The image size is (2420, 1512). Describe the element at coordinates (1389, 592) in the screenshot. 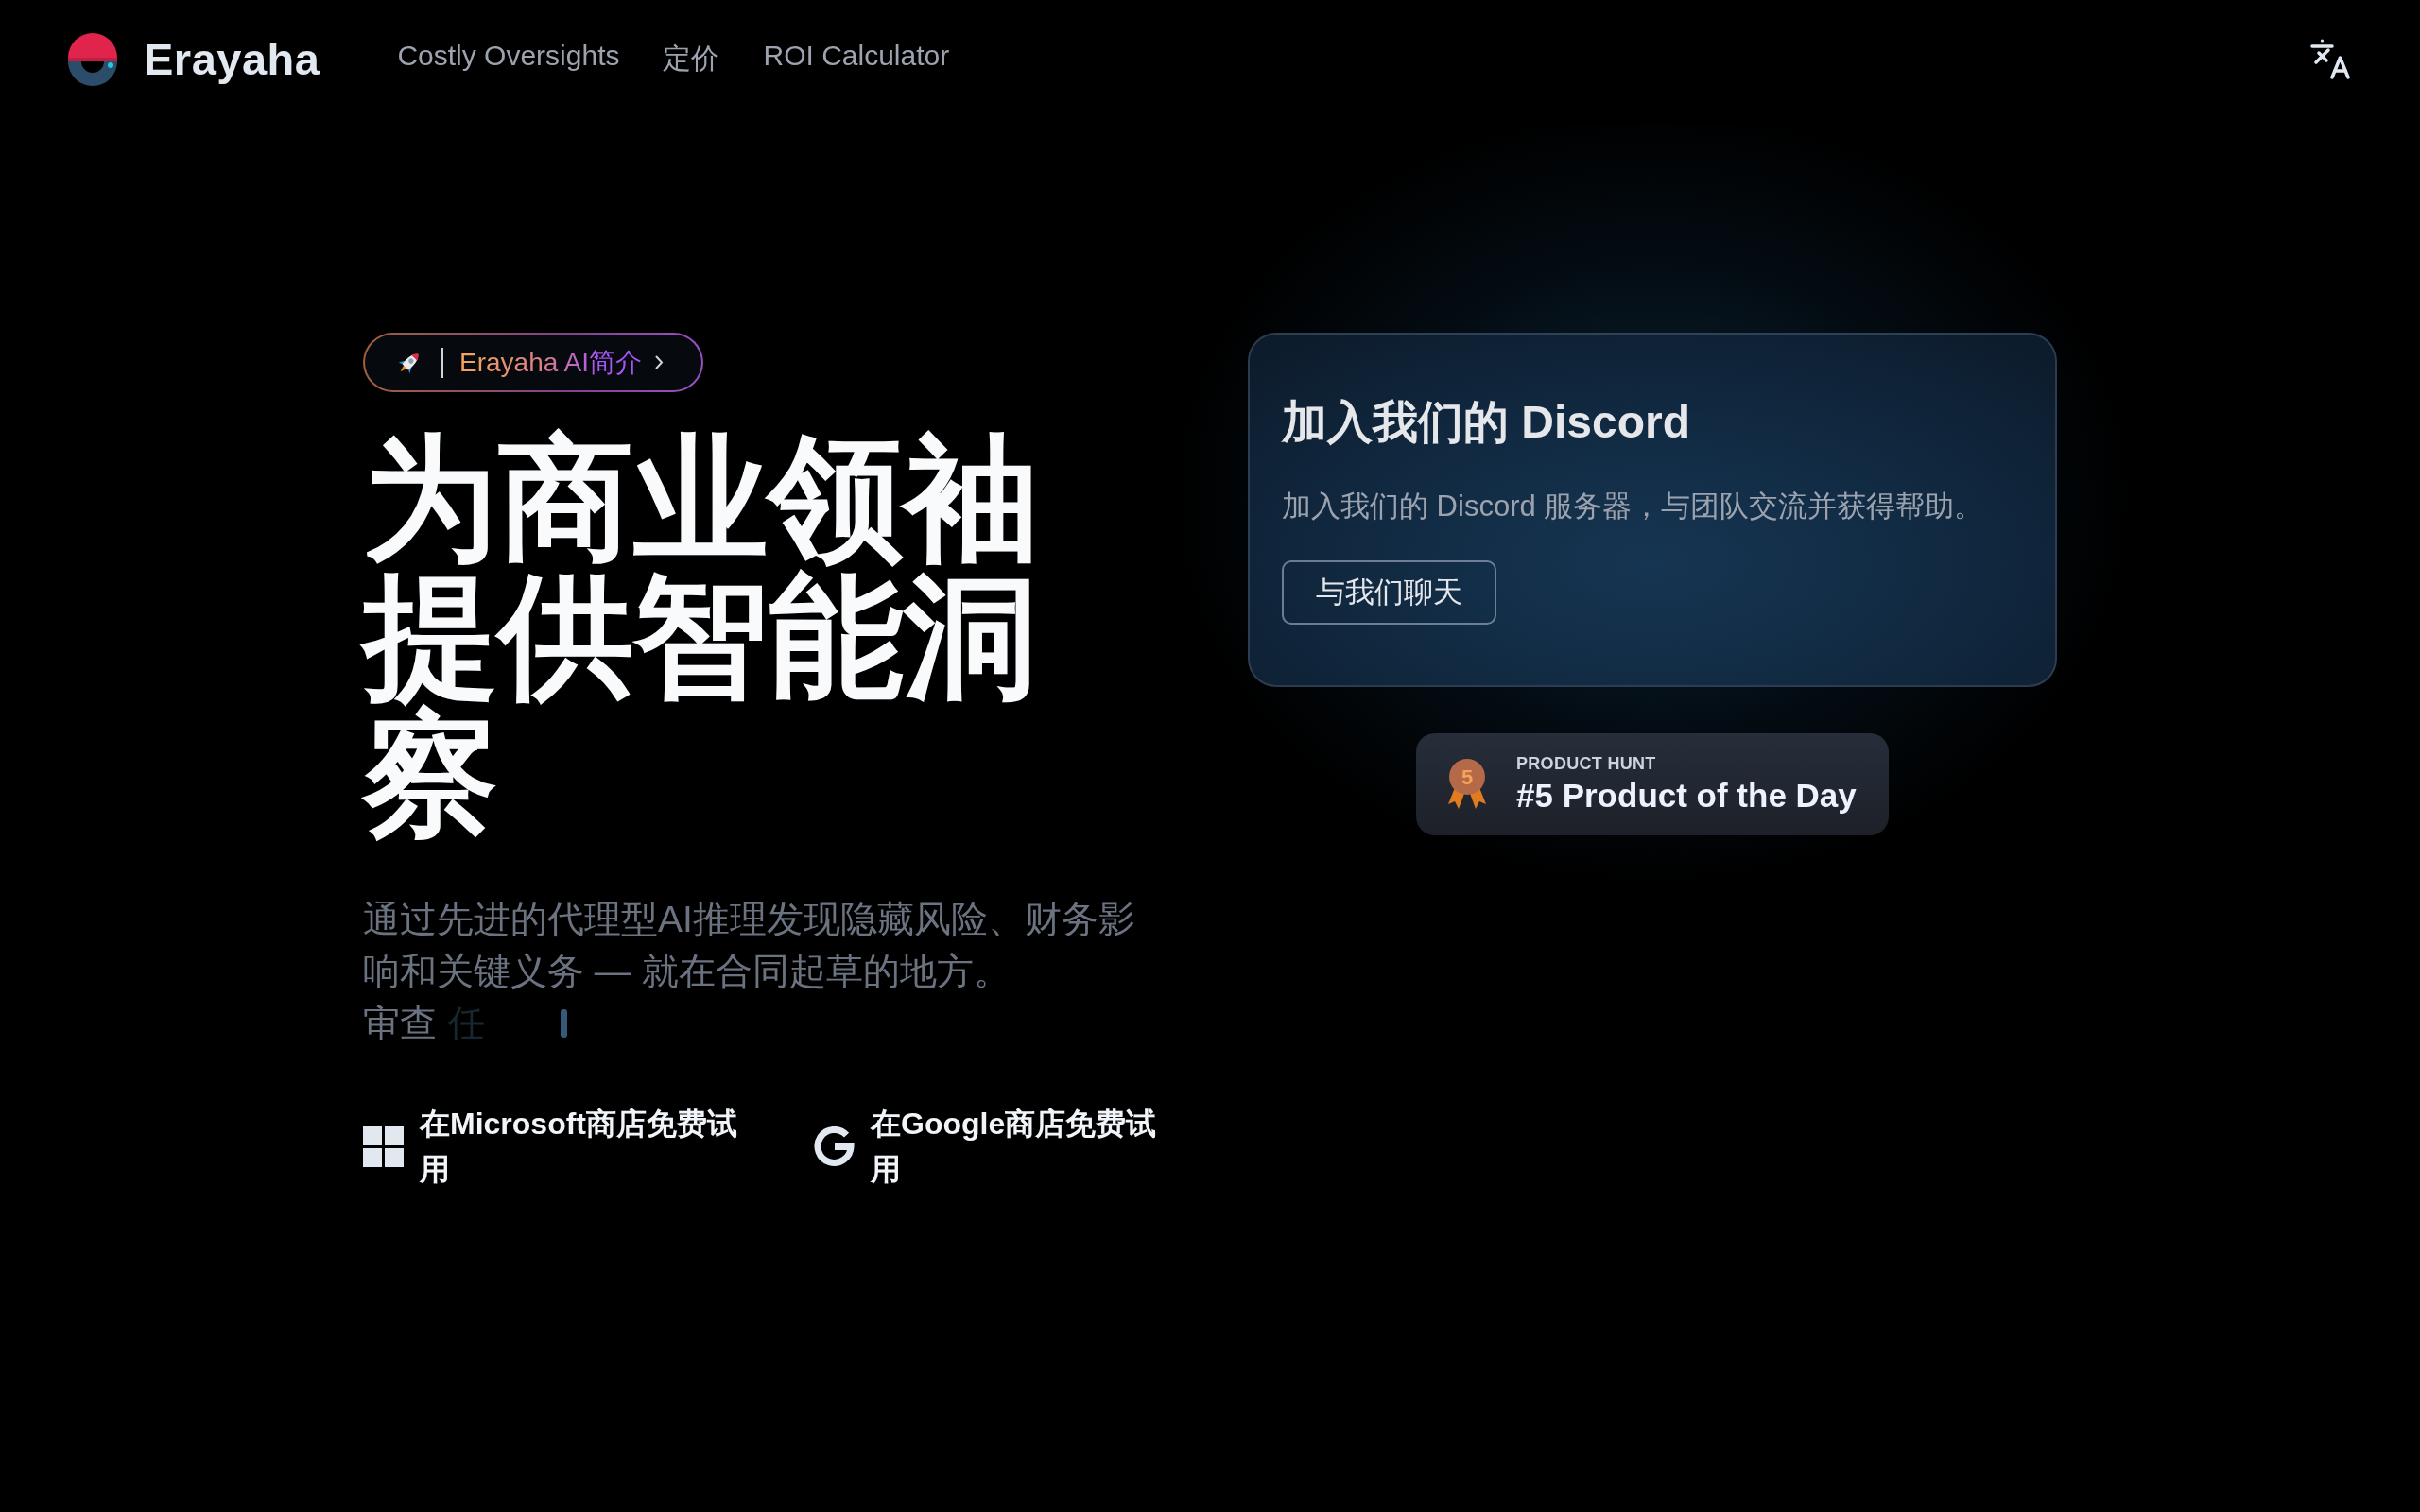

I see `chat-button: 与我们聊天` at that location.